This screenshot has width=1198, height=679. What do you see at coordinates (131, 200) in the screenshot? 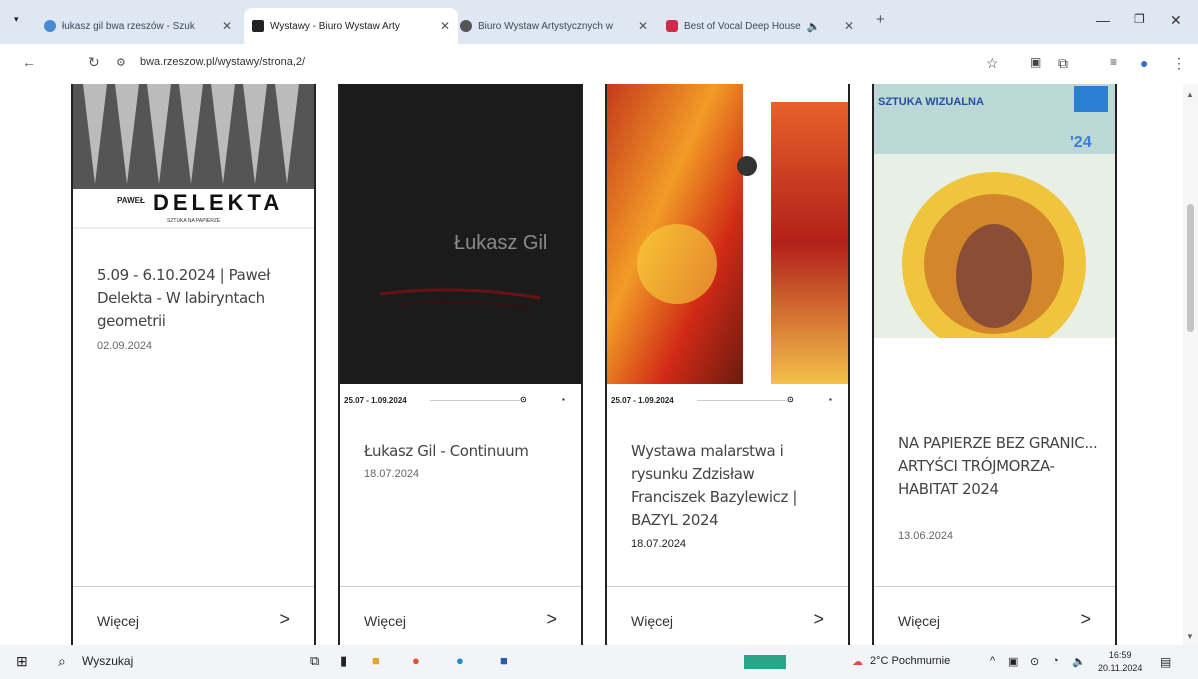
I see `poster-name: PAWEŁ` at bounding box center [131, 200].